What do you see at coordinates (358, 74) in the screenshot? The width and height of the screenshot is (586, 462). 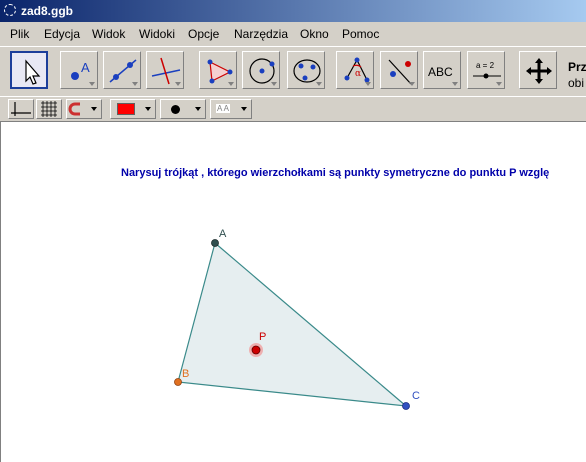 I see `angle-tool-label: α` at bounding box center [358, 74].